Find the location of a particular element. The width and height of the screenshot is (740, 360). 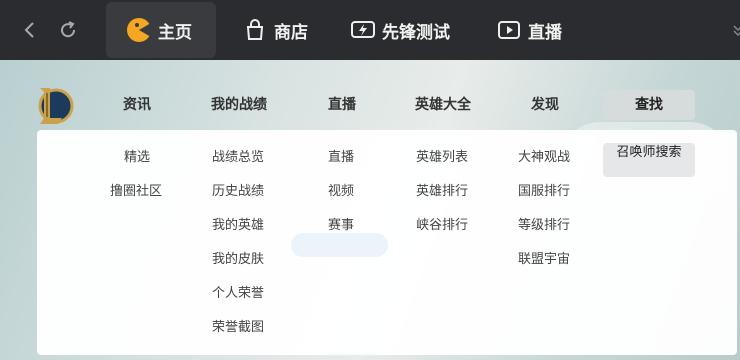

menu-item-my-heroes: 我的英雄 is located at coordinates (238, 233).